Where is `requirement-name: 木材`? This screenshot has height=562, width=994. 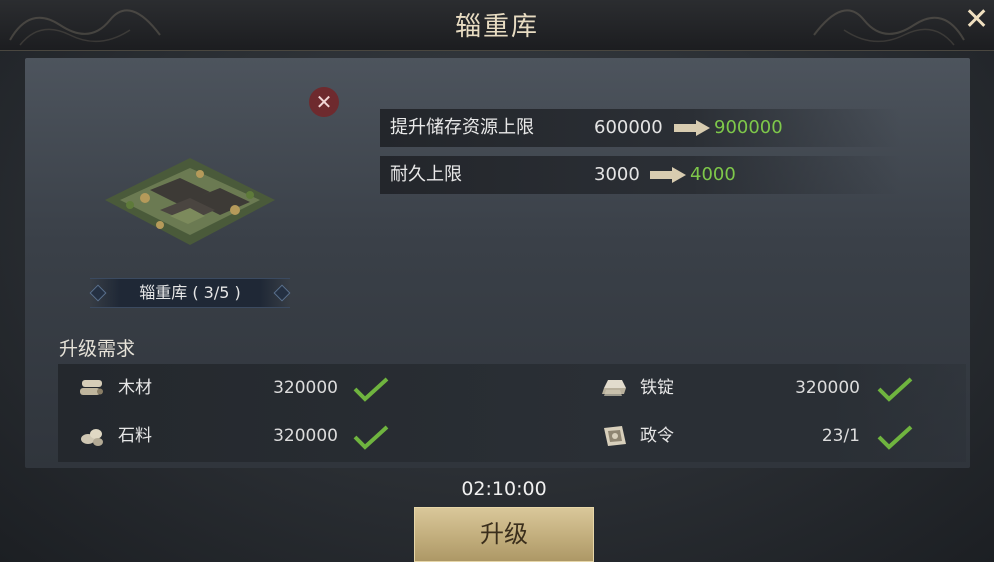 requirement-name: 木材 is located at coordinates (135, 388).